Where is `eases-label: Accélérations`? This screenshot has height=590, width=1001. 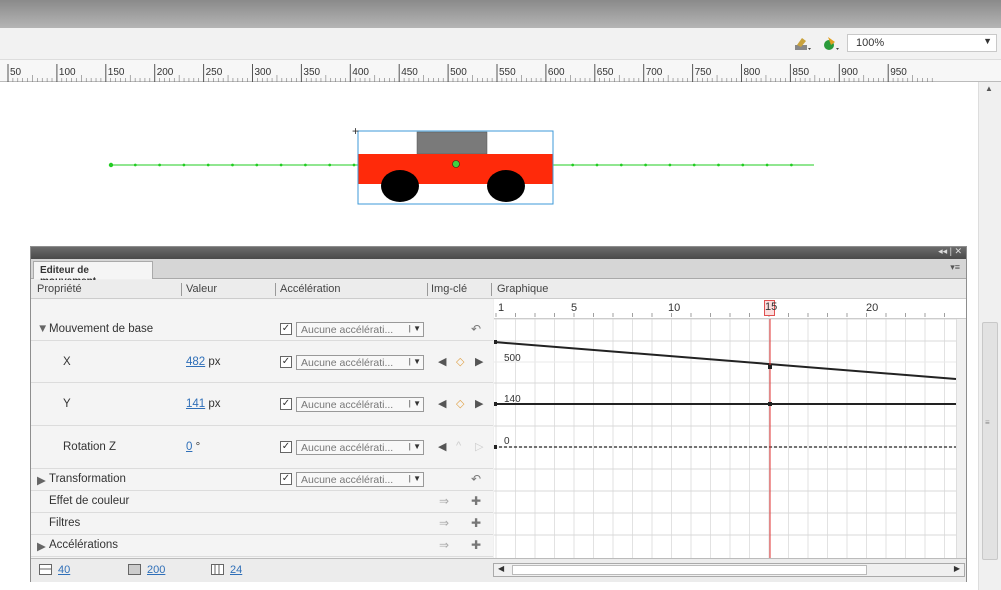 eases-label: Accélérations is located at coordinates (84, 545).